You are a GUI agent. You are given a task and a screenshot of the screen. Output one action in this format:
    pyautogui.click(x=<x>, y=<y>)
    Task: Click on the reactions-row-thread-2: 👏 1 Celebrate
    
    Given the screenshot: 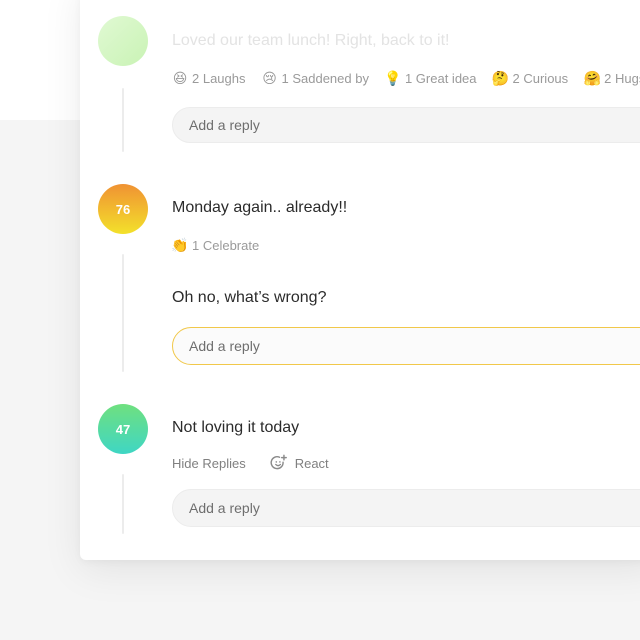 What is the action you would take?
    pyautogui.click(x=223, y=245)
    